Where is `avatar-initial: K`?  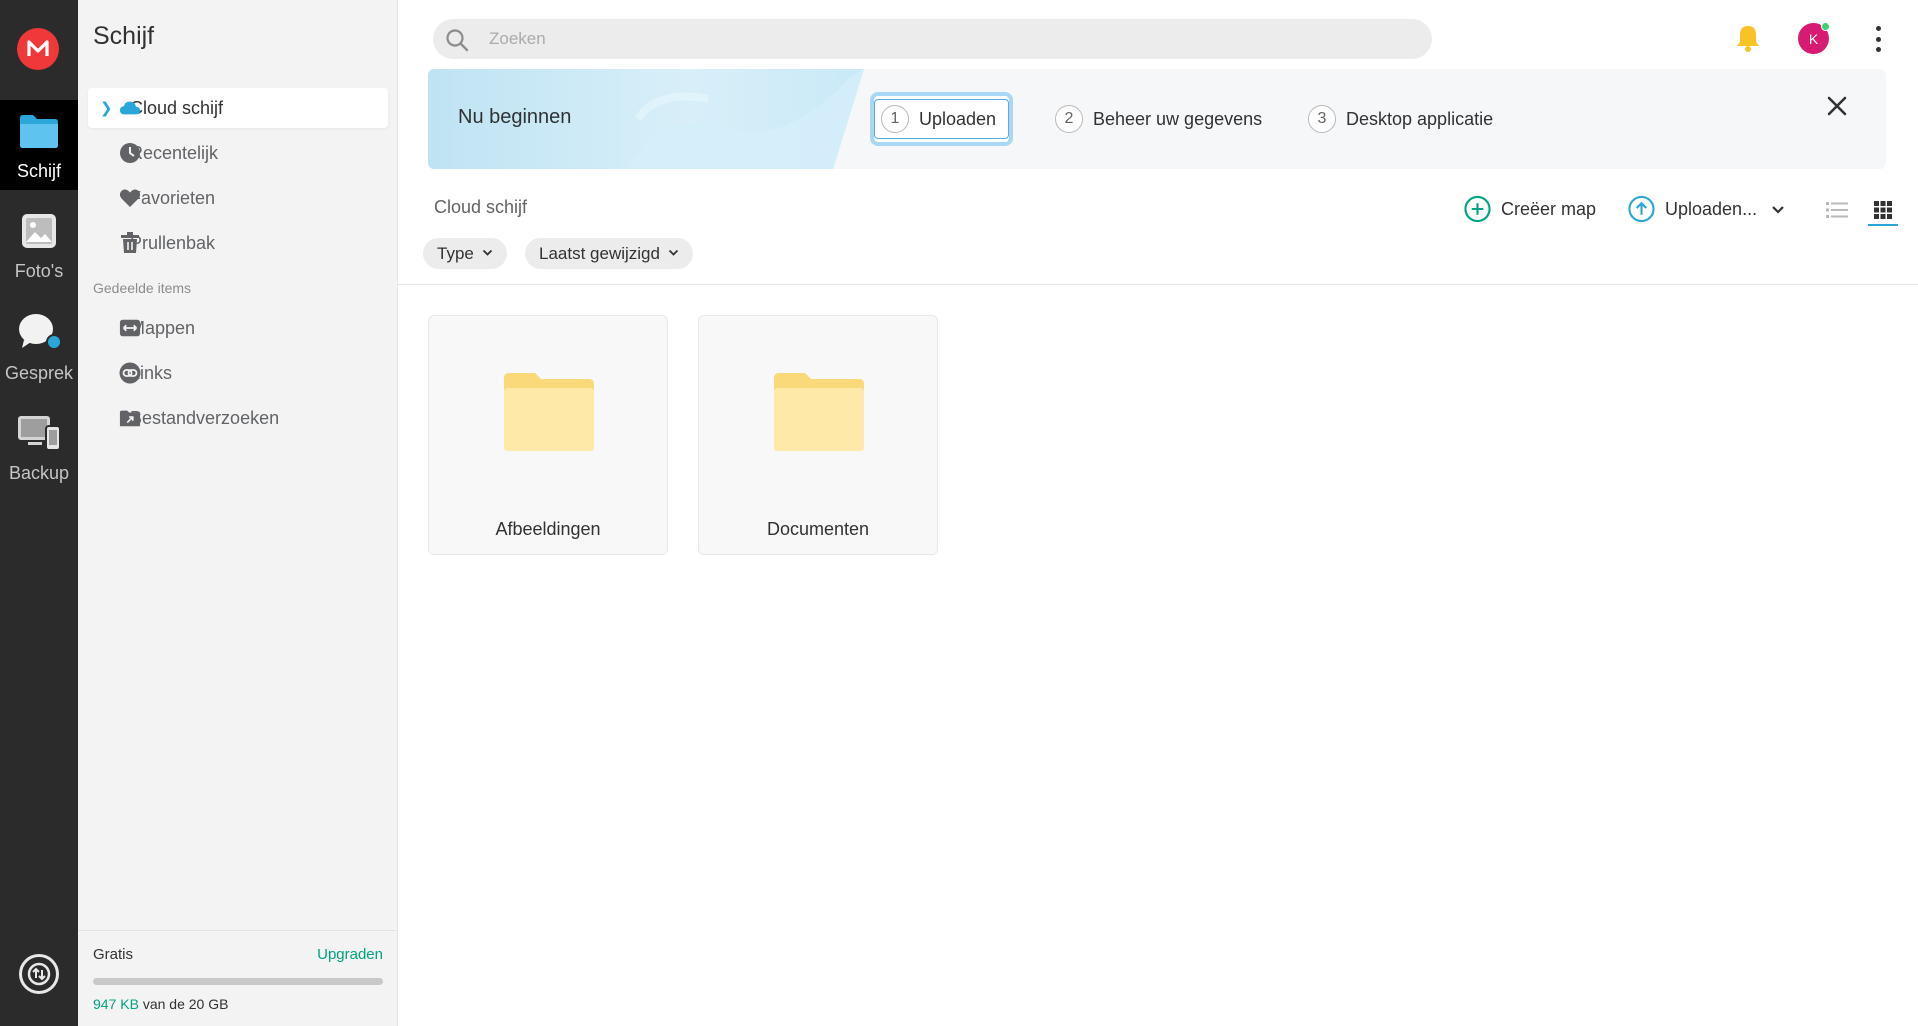
avatar-initial: K is located at coordinates (1813, 38).